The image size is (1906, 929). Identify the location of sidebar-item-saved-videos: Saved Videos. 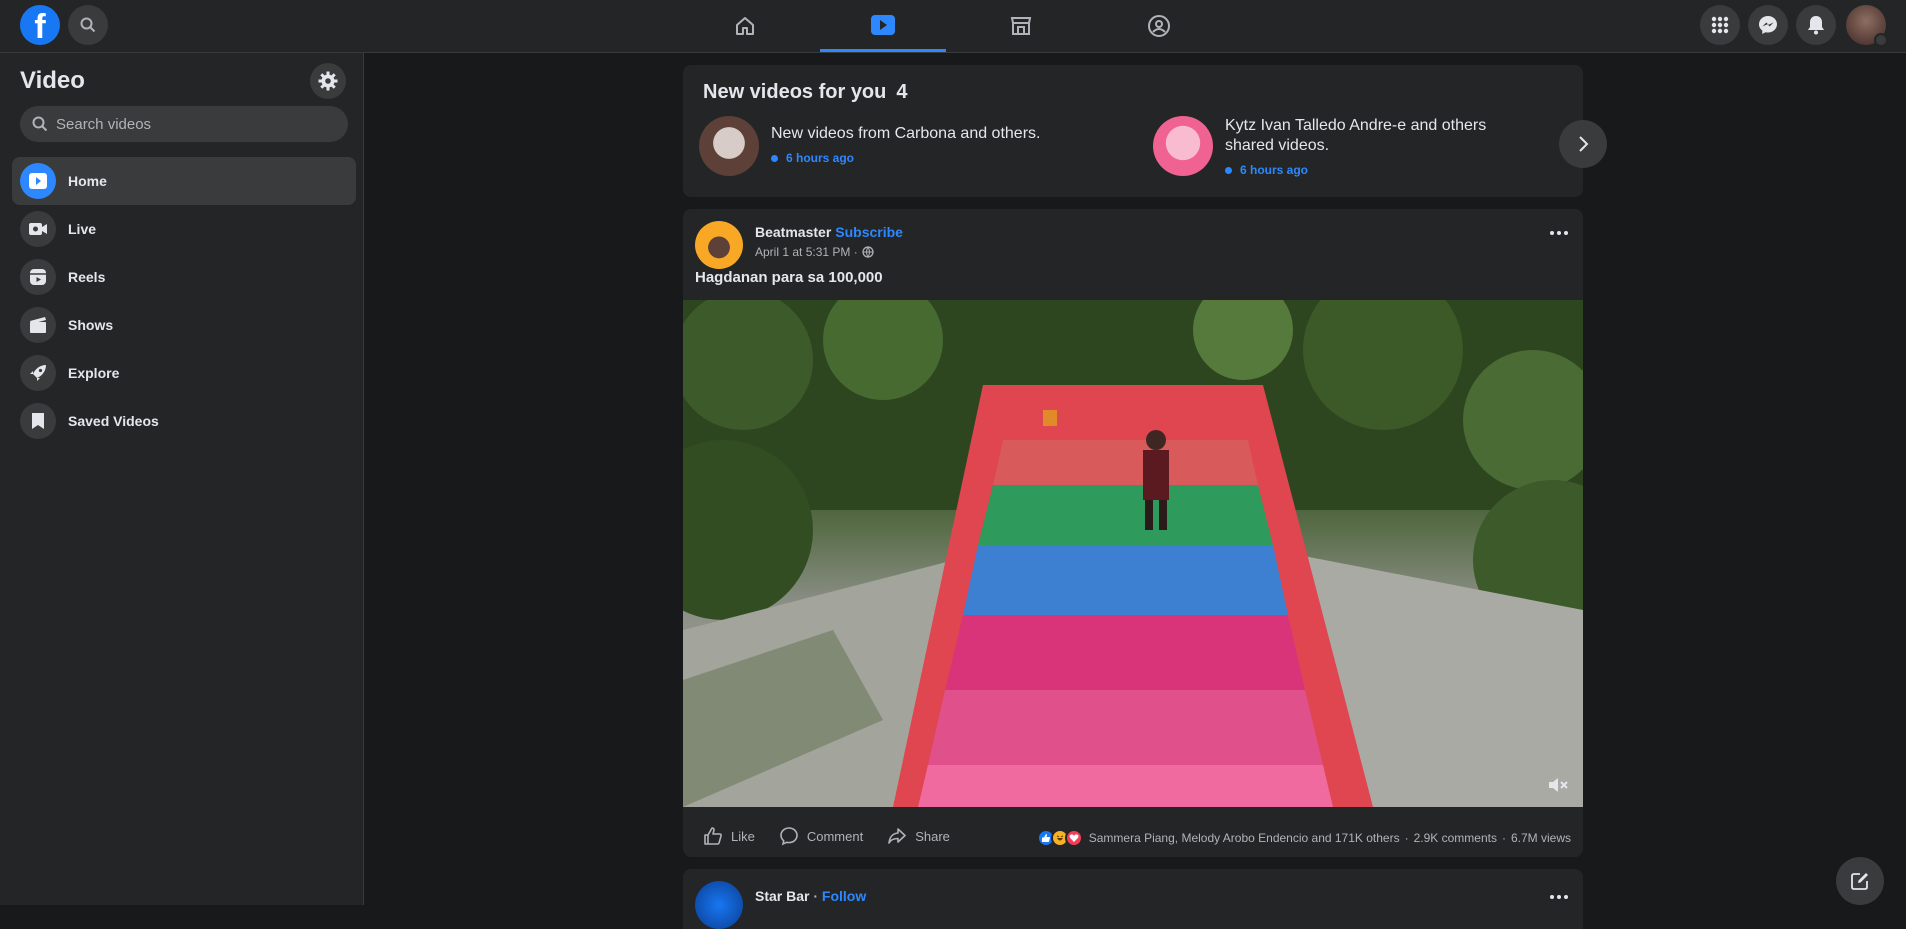
(184, 421).